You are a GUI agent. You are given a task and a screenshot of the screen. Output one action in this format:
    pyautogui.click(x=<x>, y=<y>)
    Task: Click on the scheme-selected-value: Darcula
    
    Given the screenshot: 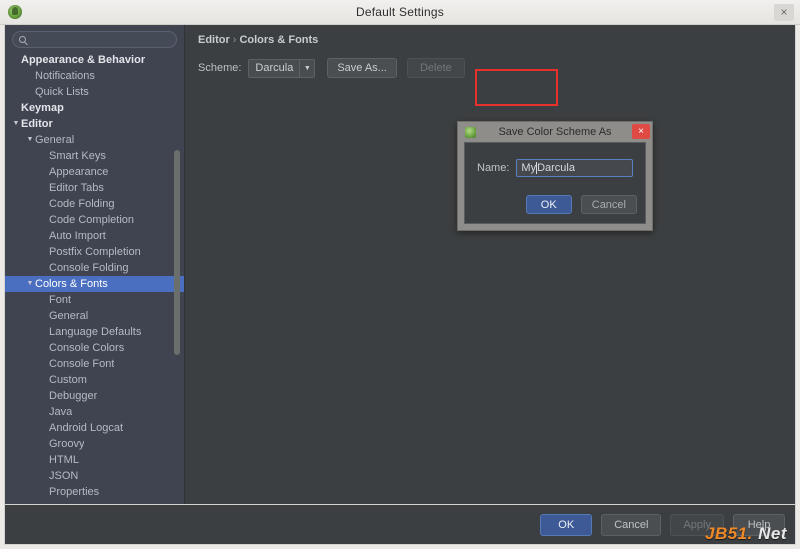 What is the action you would take?
    pyautogui.click(x=274, y=67)
    